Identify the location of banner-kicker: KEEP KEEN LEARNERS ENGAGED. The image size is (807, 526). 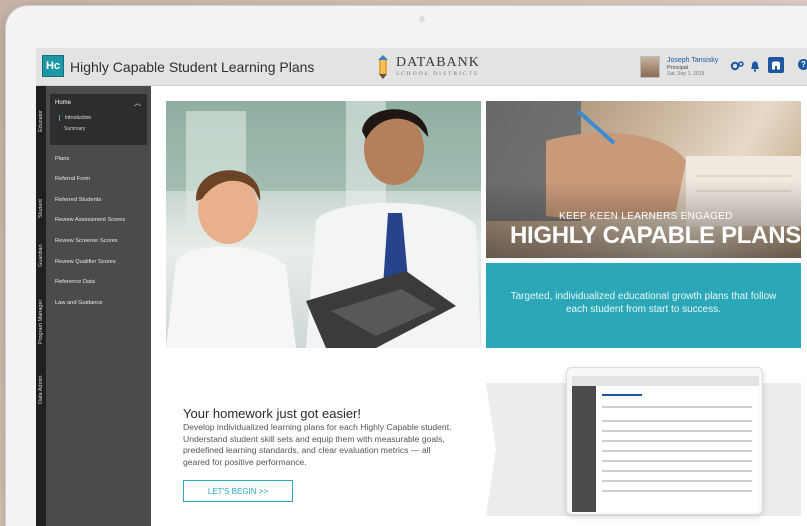
(646, 216).